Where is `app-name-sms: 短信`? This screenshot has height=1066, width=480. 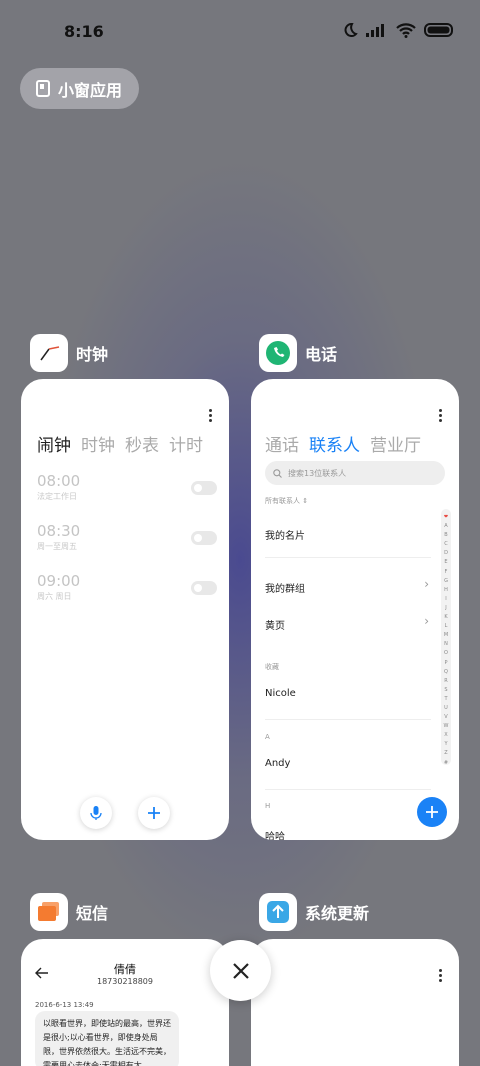
app-name-sms: 短信 is located at coordinates (92, 913).